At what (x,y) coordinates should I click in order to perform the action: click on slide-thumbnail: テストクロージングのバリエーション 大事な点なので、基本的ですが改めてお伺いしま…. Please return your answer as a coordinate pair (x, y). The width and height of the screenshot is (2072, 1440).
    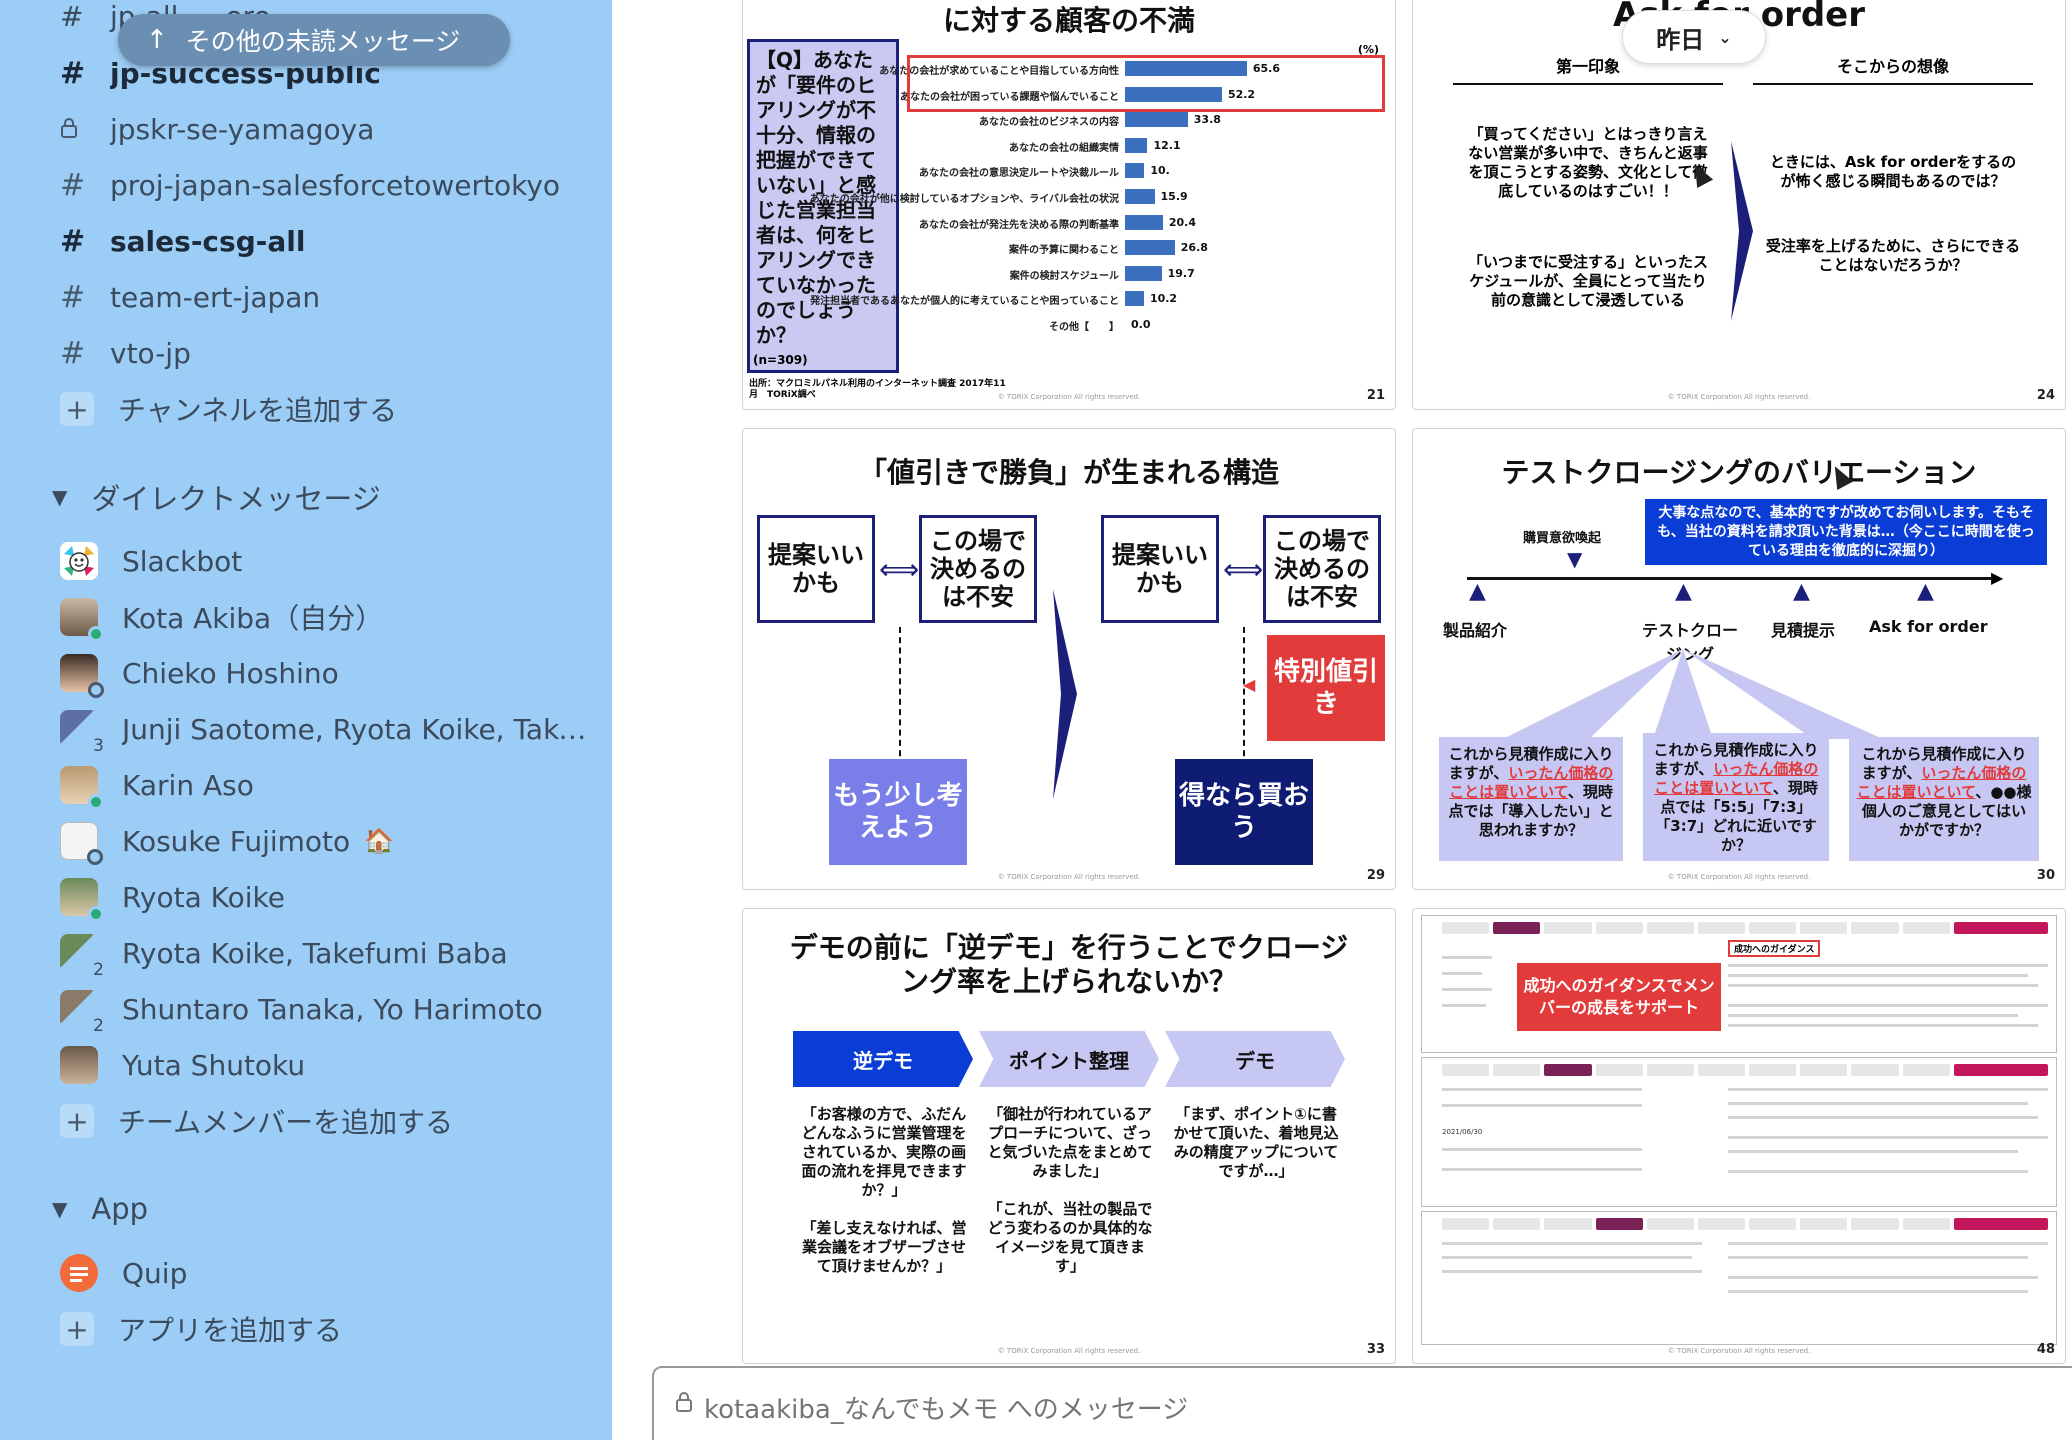
    Looking at the image, I should click on (1739, 659).